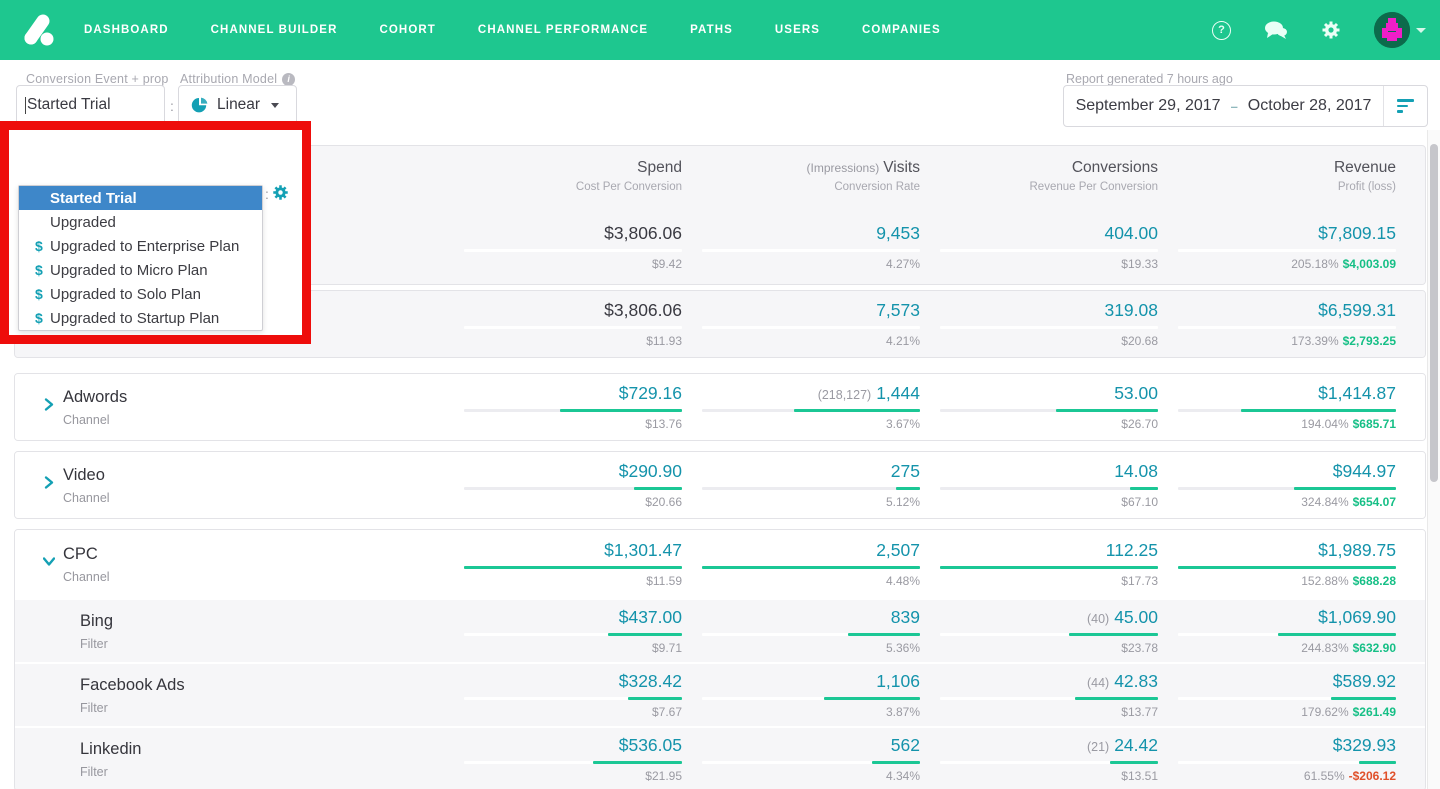  Describe the element at coordinates (563, 30) in the screenshot. I see `nav-item-channel-performance: CHANNEL PERFORMANCE` at that location.